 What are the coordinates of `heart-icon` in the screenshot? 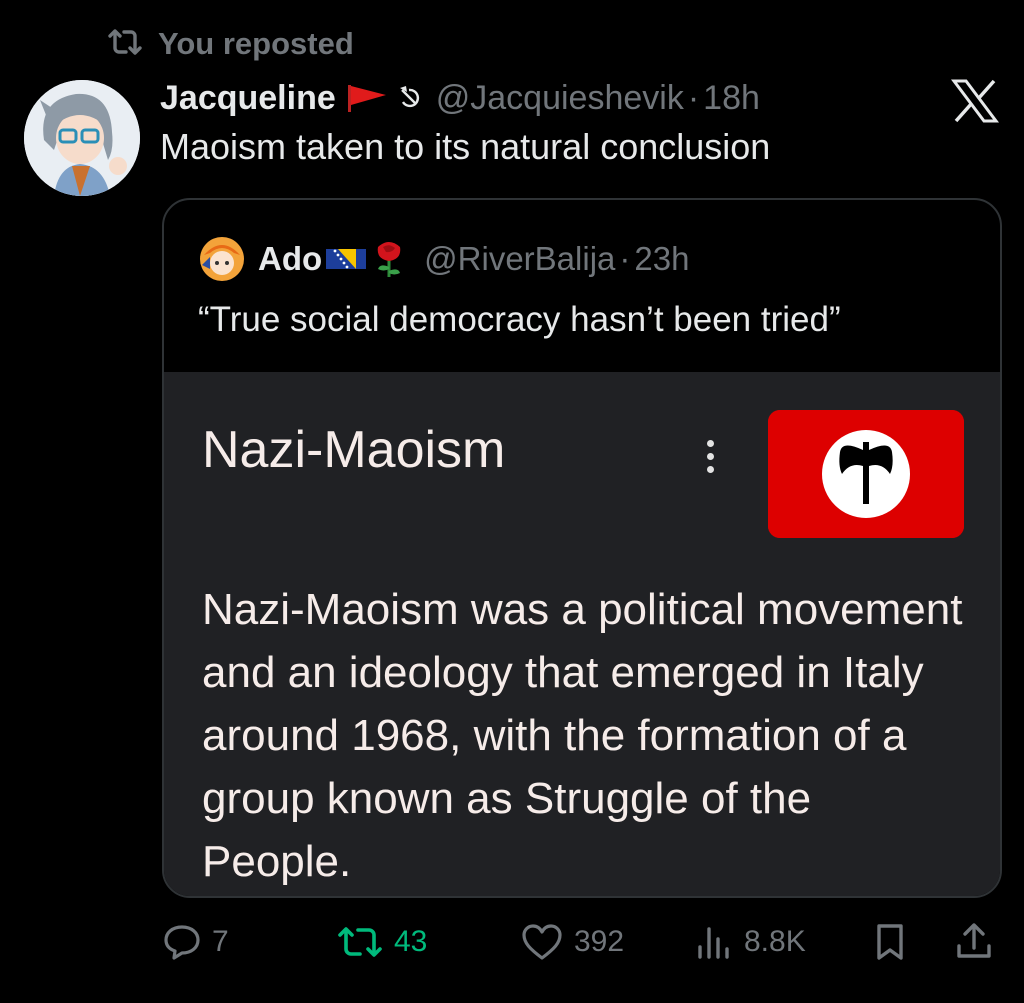 It's located at (542, 942).